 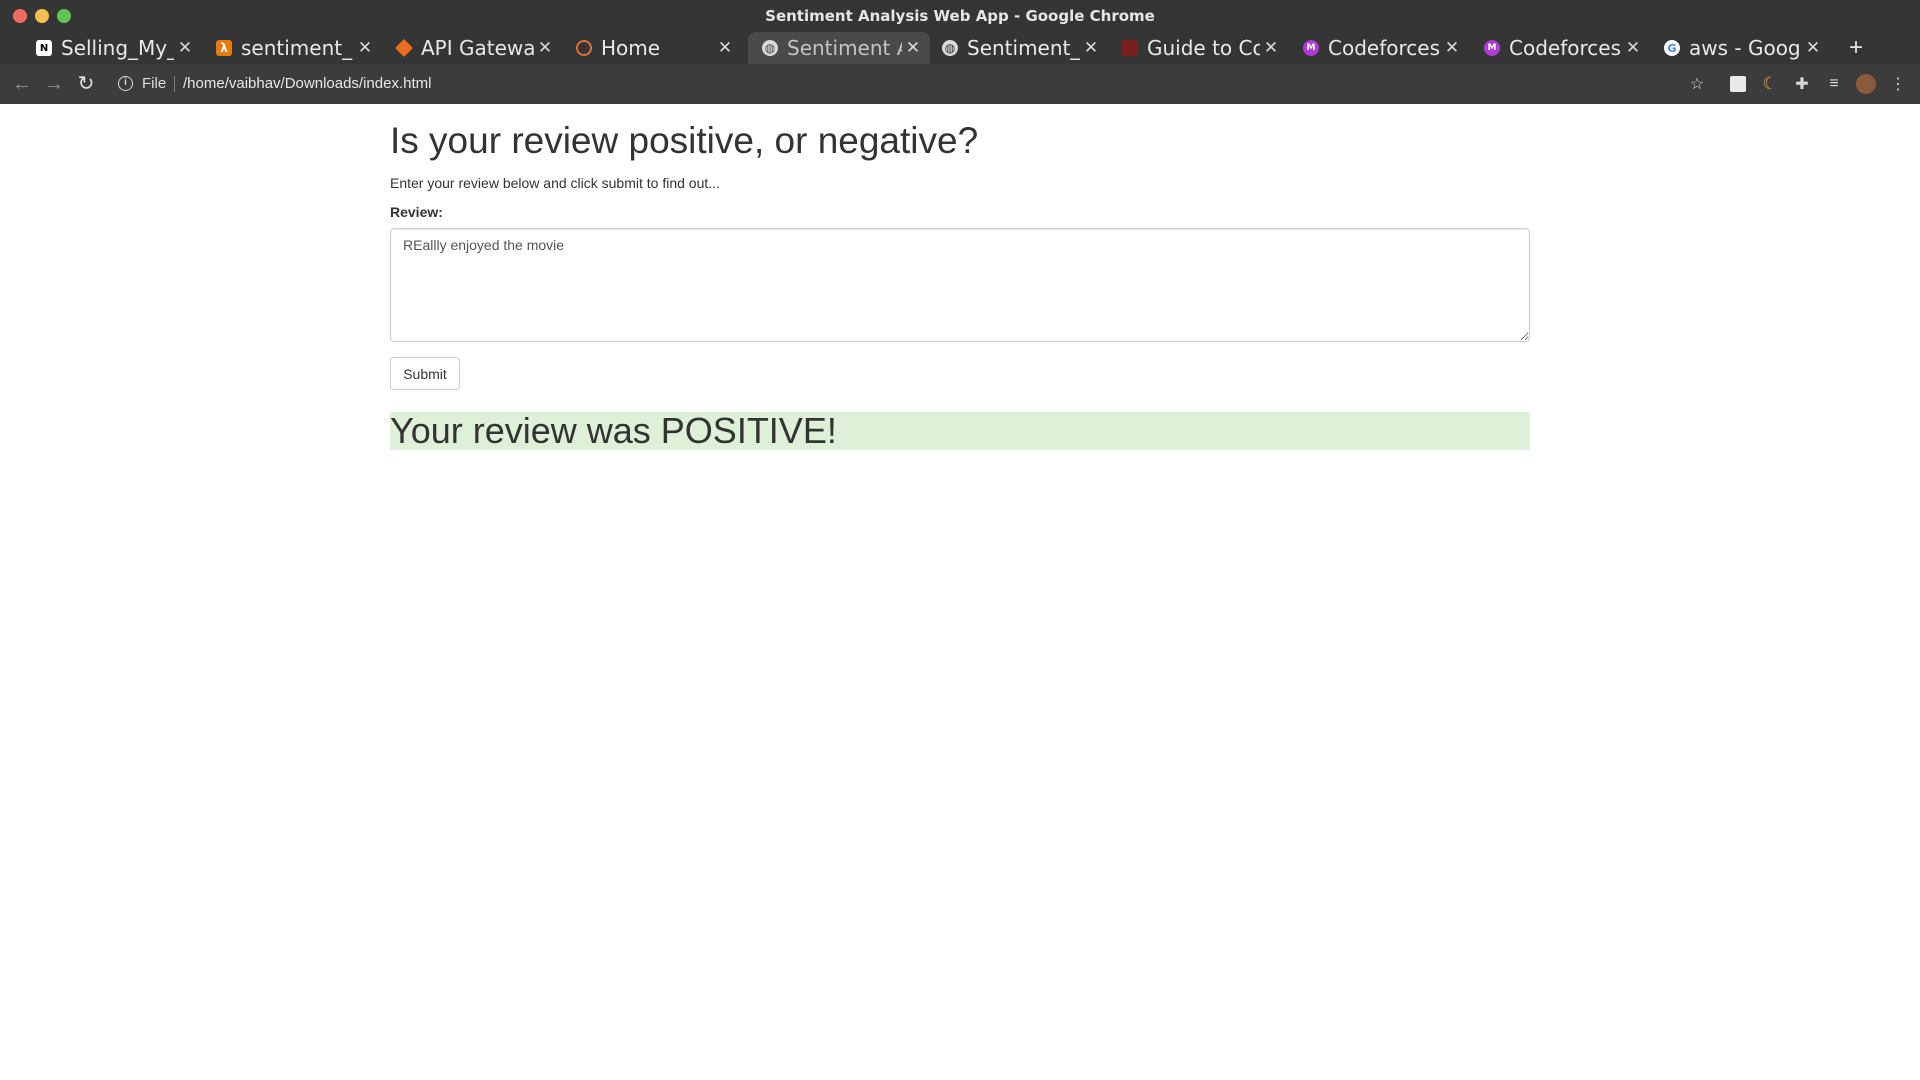 I want to click on url-scheme: File, so click(x=154, y=83).